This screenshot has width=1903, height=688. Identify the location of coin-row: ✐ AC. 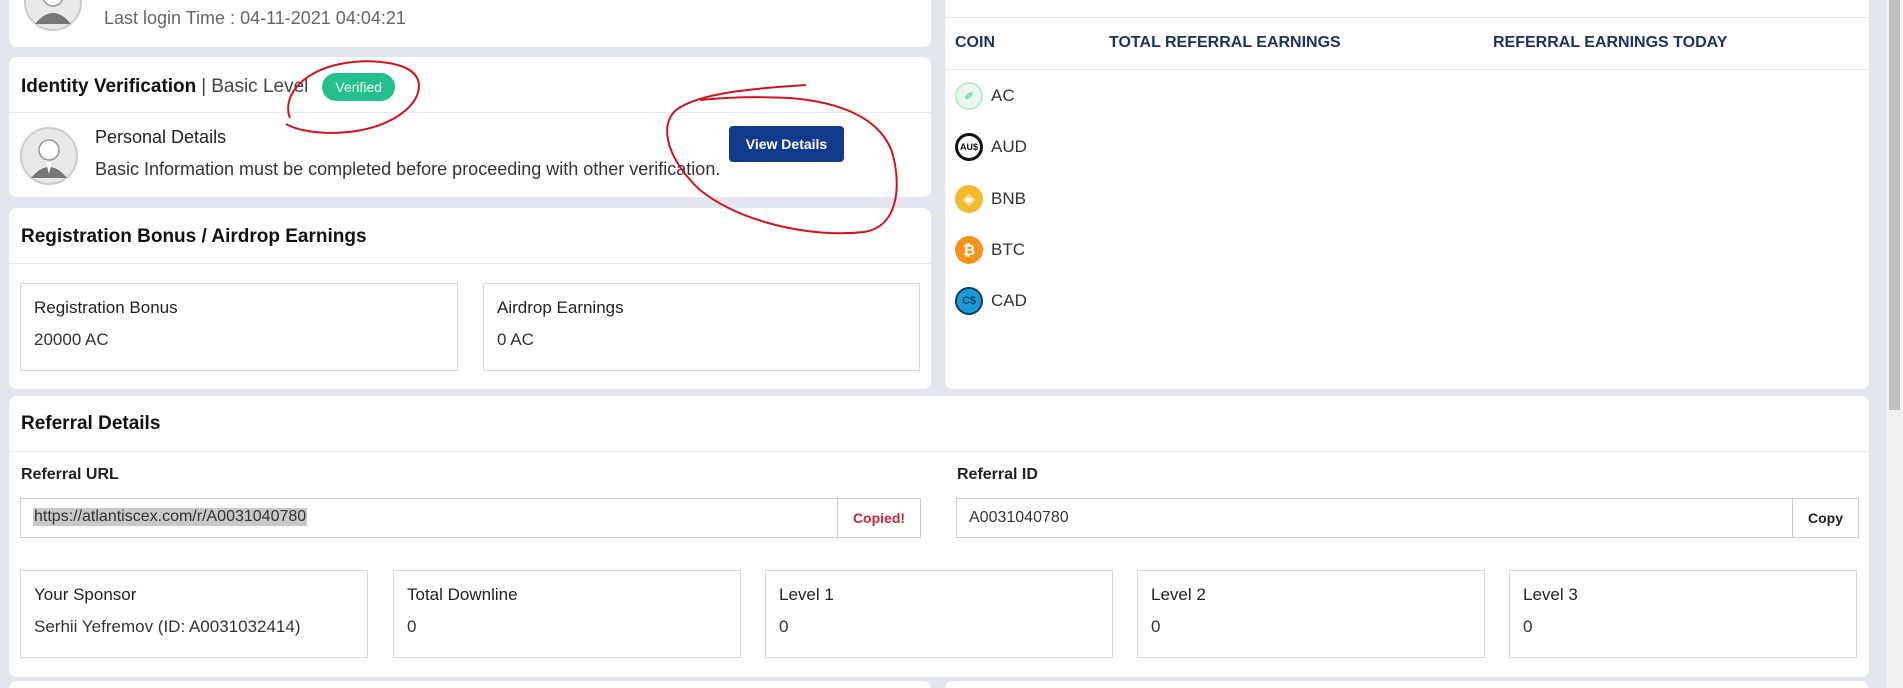
(985, 96).